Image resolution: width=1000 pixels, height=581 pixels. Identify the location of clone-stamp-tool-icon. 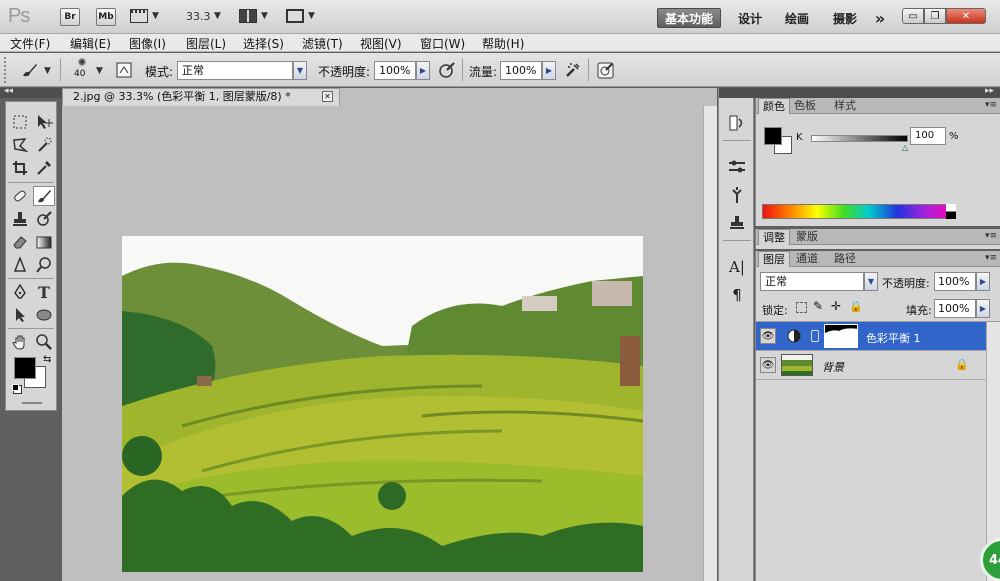
(20, 219).